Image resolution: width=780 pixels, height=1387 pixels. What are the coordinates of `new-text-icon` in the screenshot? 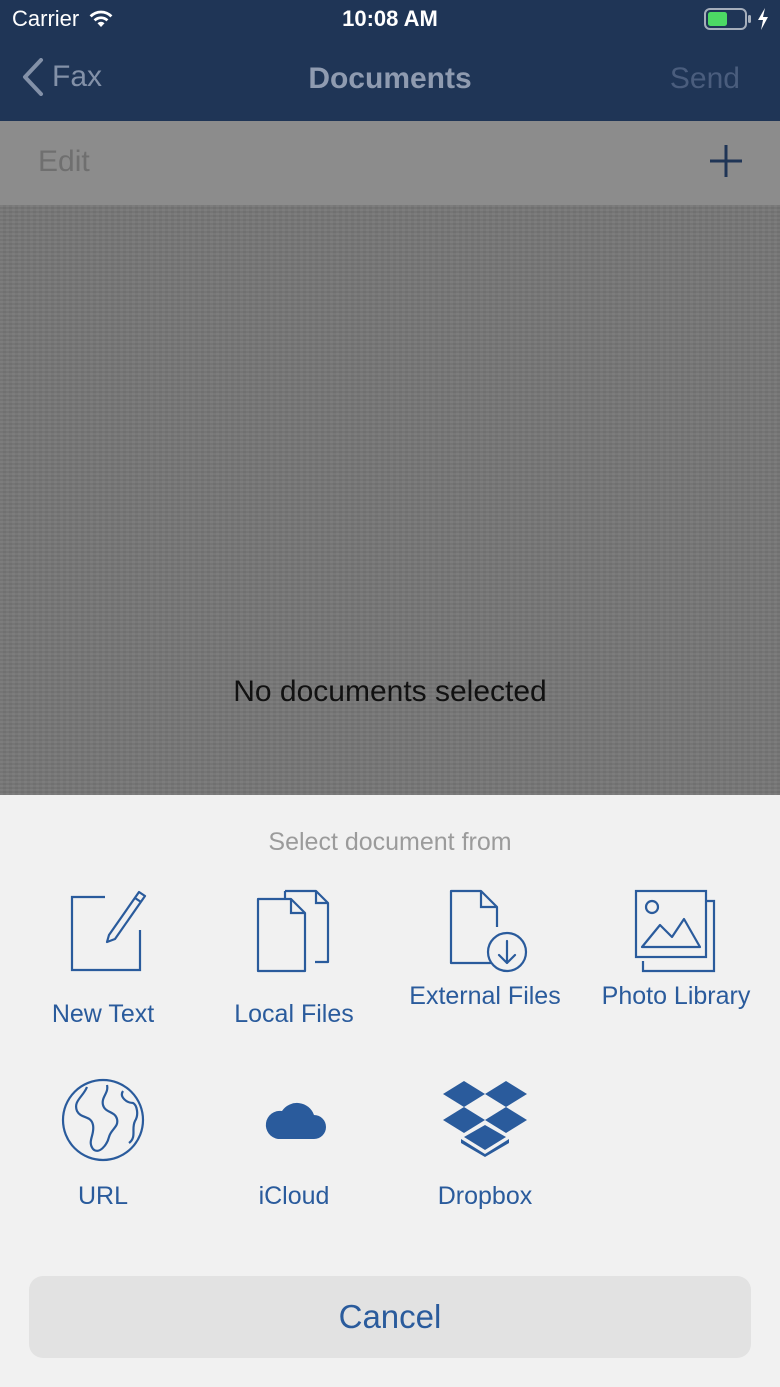 It's located at (108, 931).